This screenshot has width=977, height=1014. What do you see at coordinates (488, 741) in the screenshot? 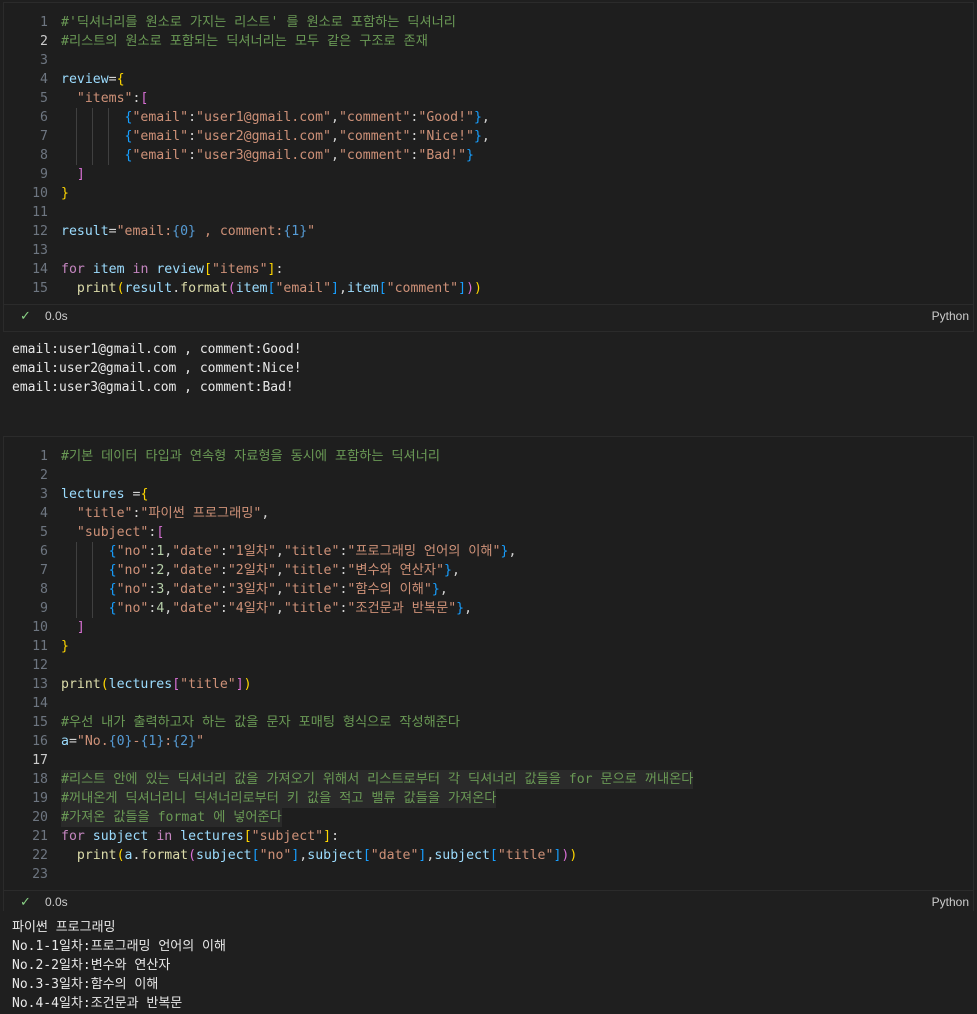
I see `code-line: 16 a="No.{0}-{1}:{2}"` at bounding box center [488, 741].